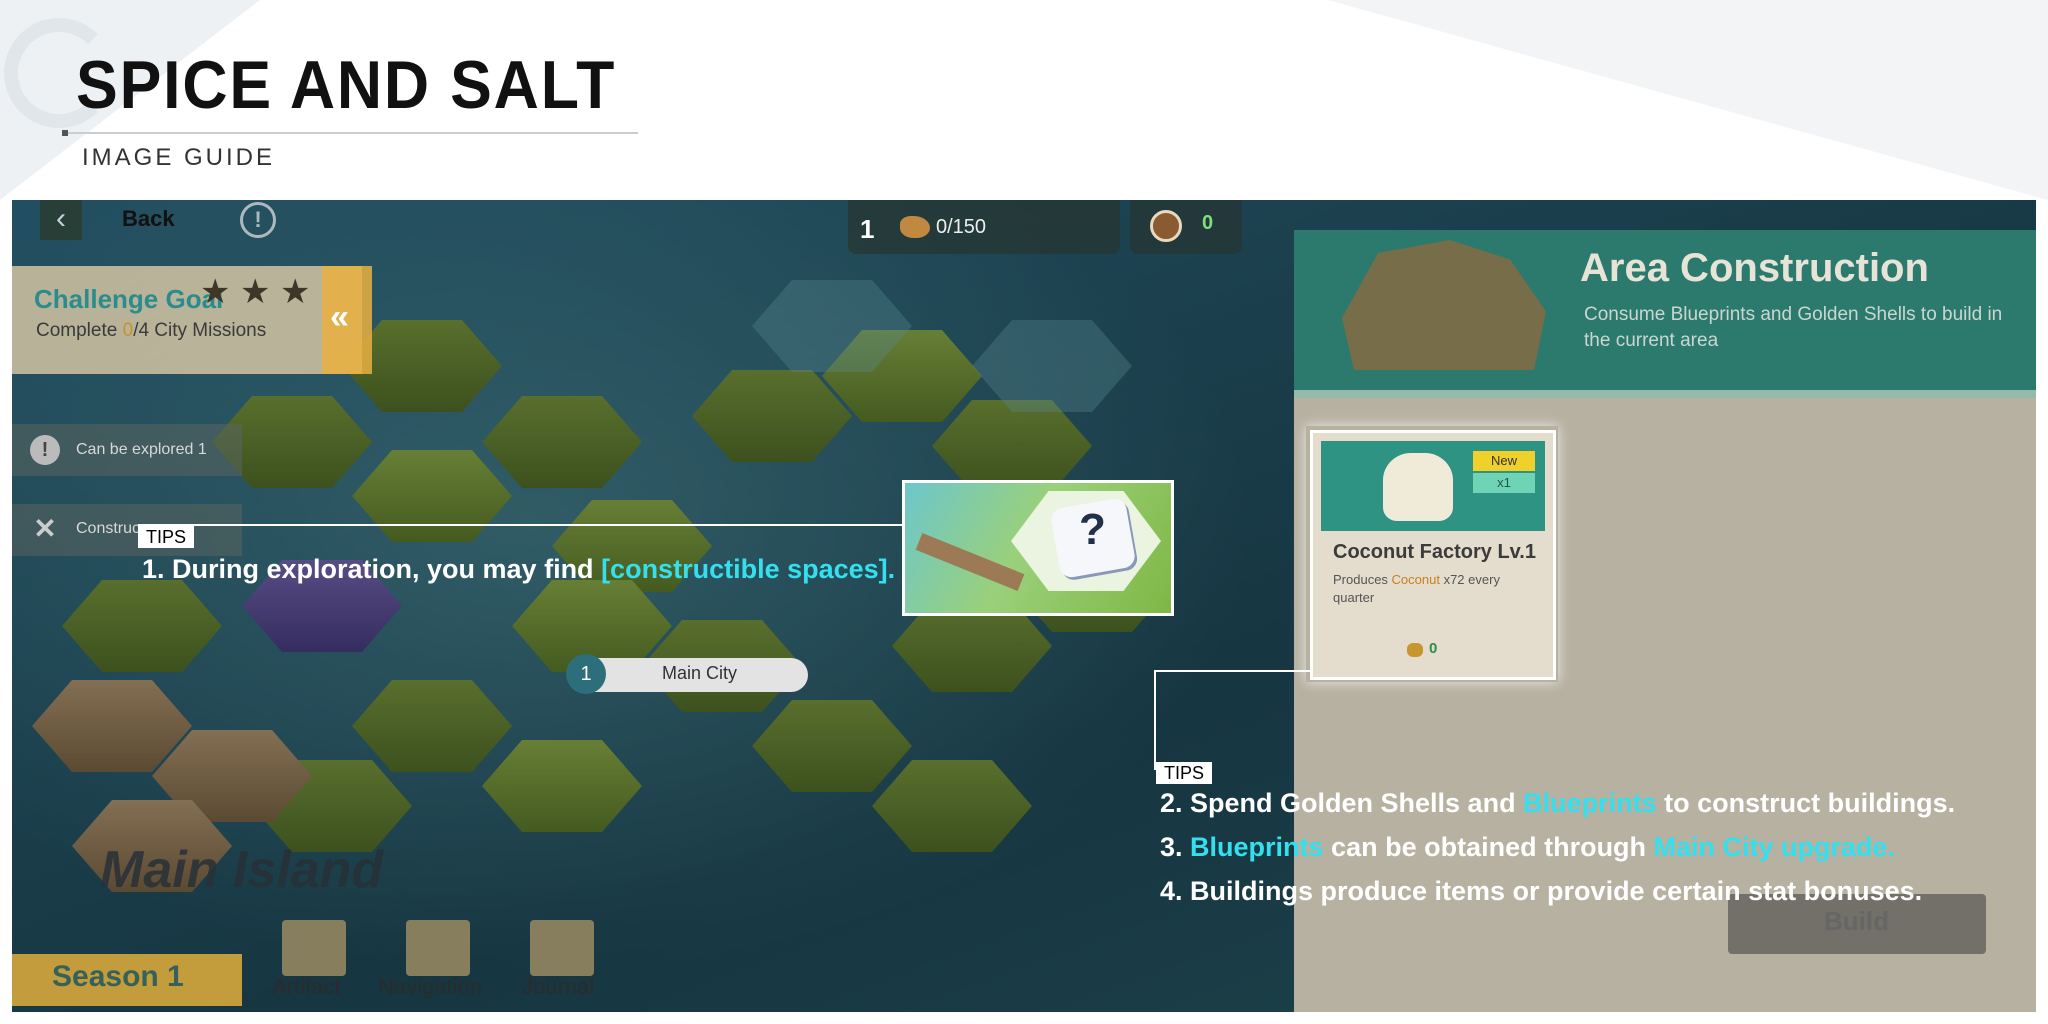  What do you see at coordinates (350, 133) in the screenshot?
I see `title-divider` at bounding box center [350, 133].